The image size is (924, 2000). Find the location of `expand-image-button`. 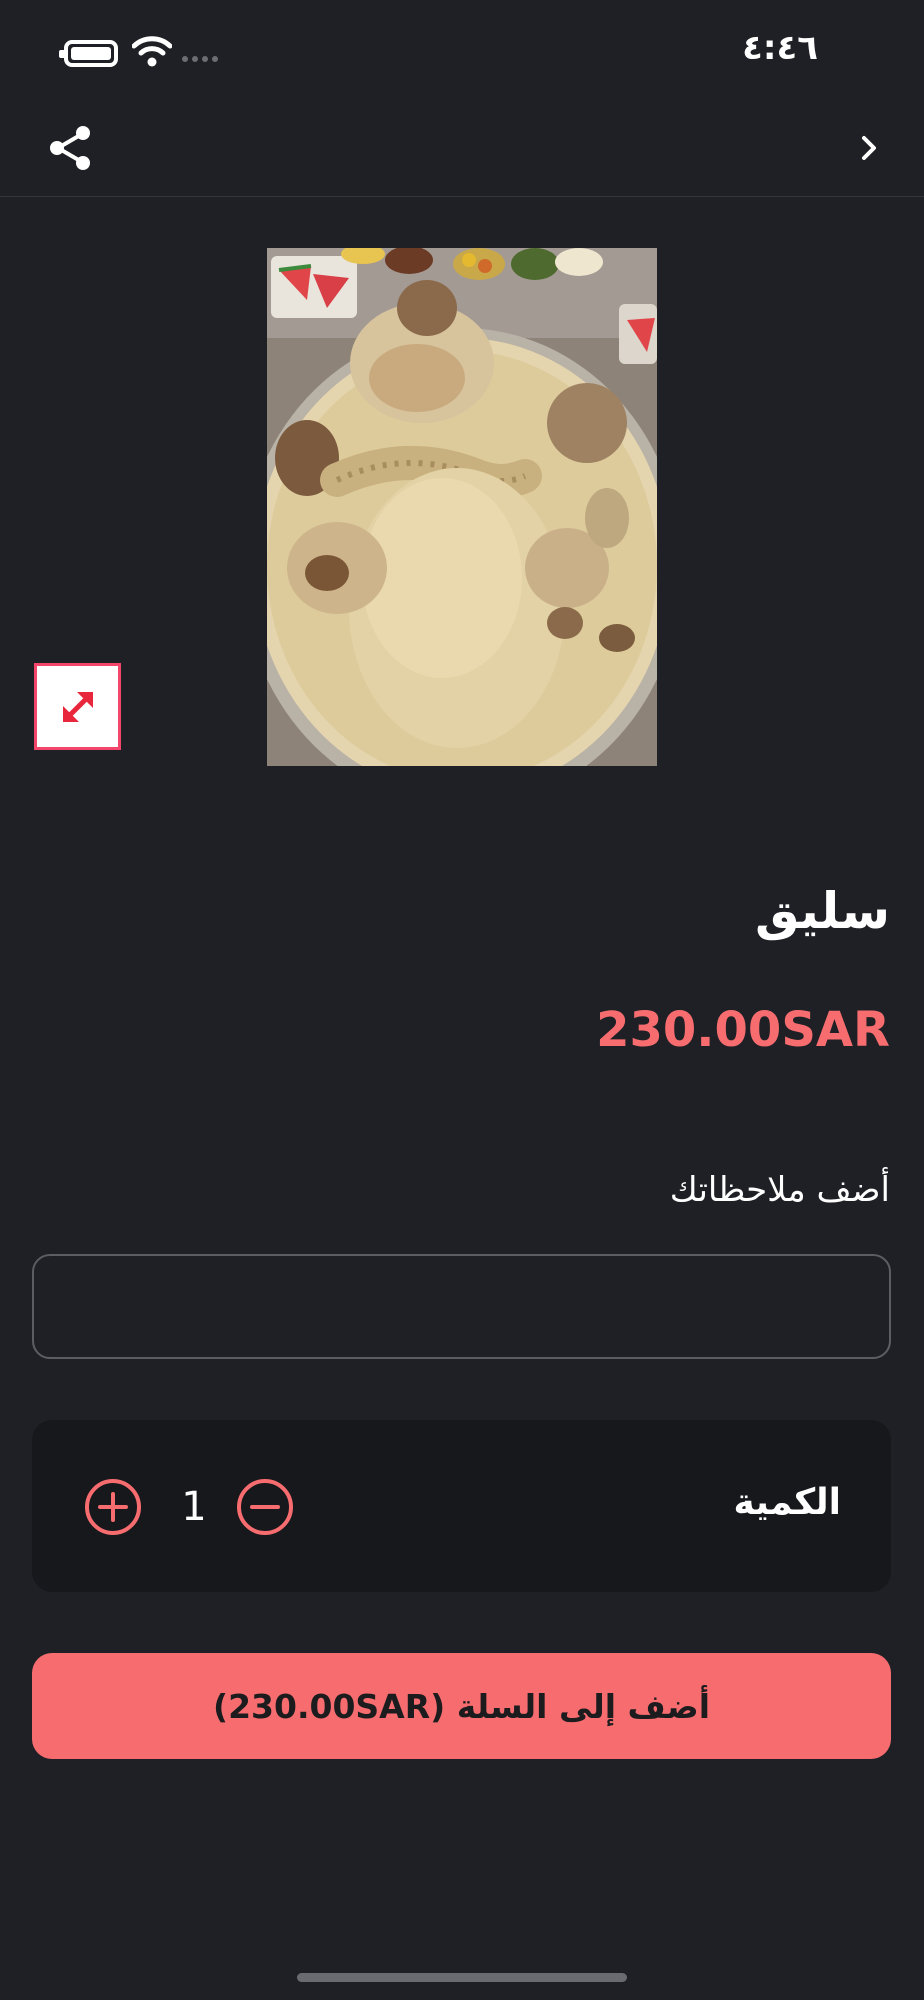

expand-image-button is located at coordinates (77, 706).